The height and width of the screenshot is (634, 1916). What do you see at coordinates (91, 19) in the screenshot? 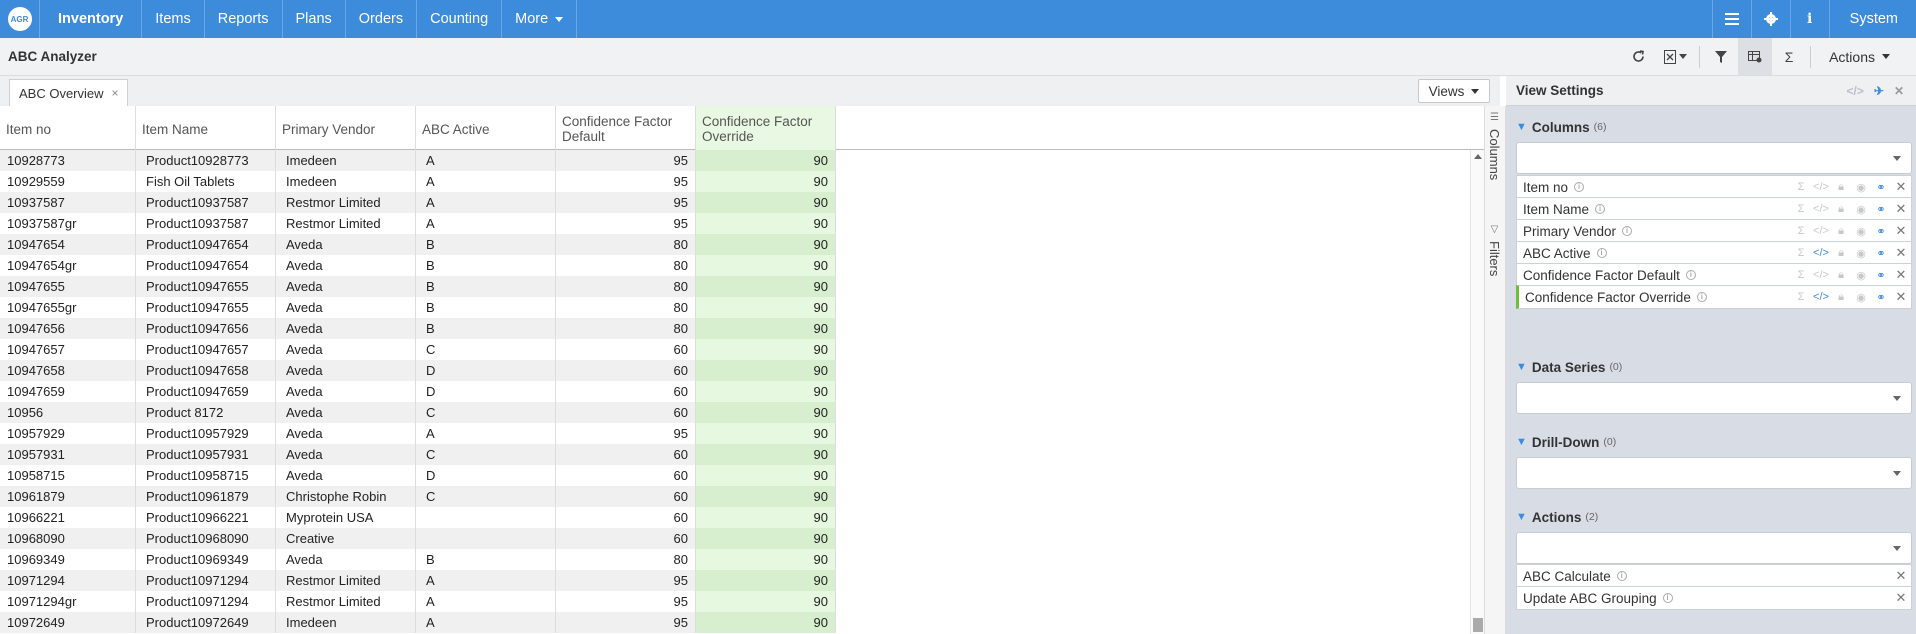
I see `nav-inventory: Inventory` at bounding box center [91, 19].